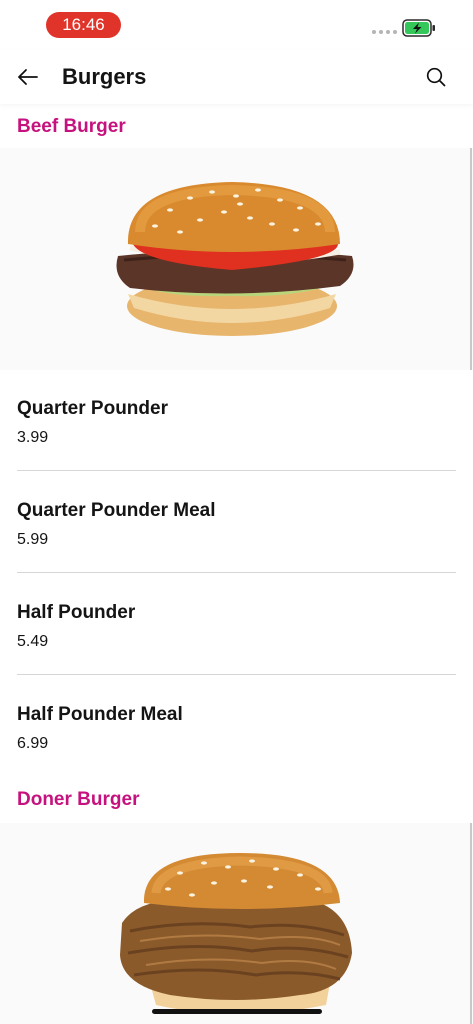 This screenshot has height=1024, width=473. What do you see at coordinates (237, 1011) in the screenshot?
I see `home-indicator` at bounding box center [237, 1011].